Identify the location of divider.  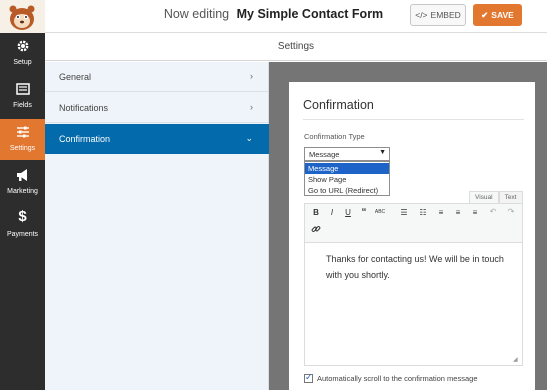
(413, 119).